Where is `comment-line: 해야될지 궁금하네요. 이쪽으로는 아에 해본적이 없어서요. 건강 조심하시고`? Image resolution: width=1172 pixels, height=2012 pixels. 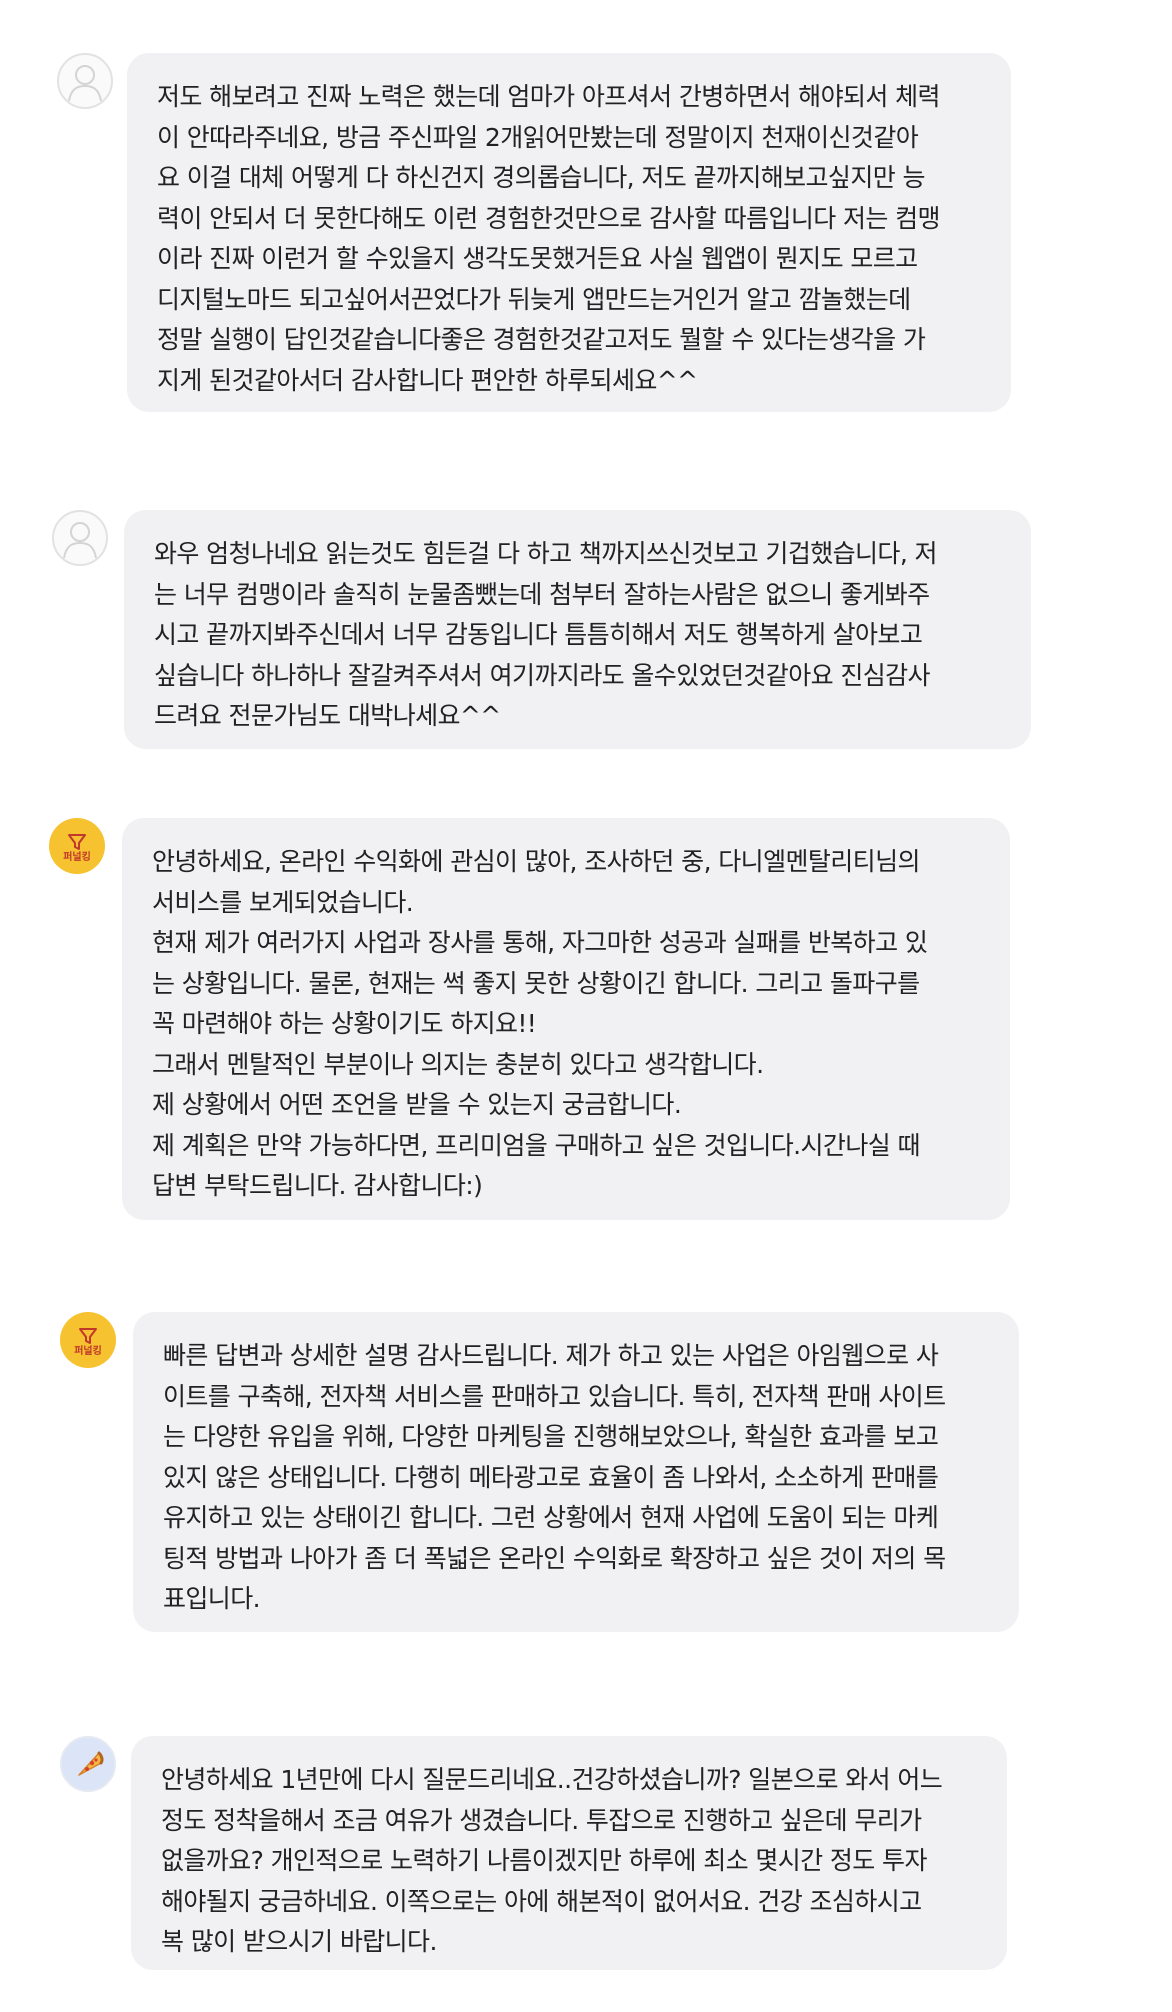 comment-line: 해야될지 궁금하네요. 이쪽으로는 아에 해본적이 없어서요. 건강 조심하시고 is located at coordinates (541, 1901).